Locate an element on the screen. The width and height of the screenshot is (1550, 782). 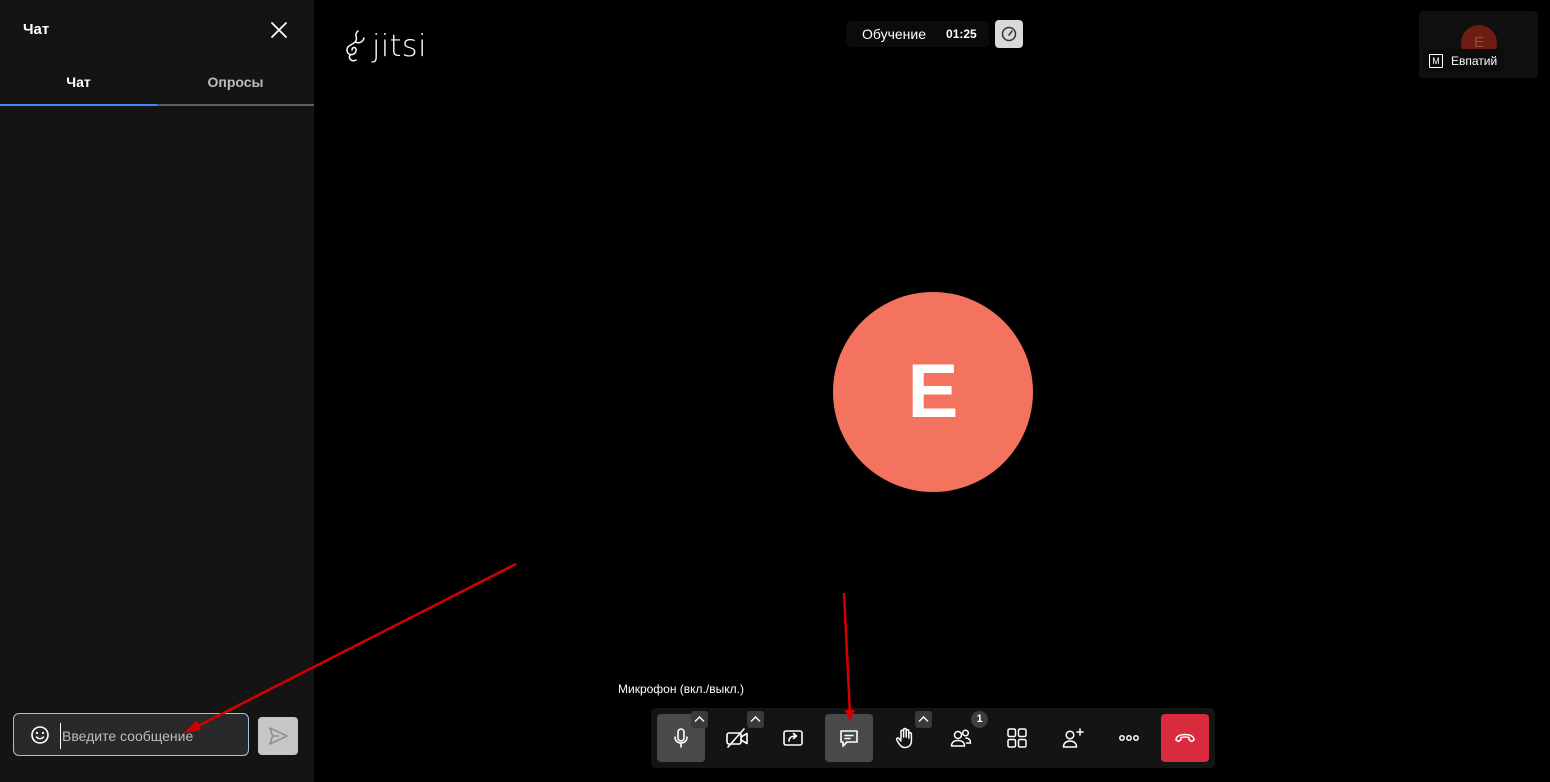
tile-view-button is located at coordinates (1017, 738).